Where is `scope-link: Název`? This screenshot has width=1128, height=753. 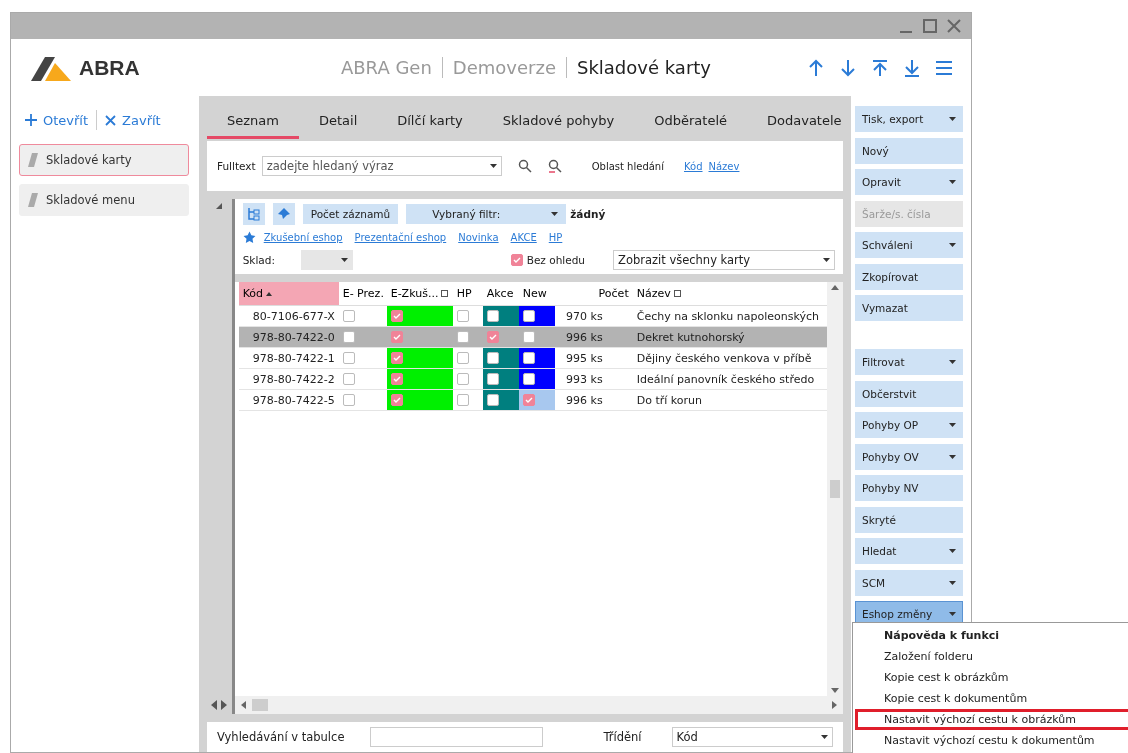
scope-link: Název is located at coordinates (724, 166).